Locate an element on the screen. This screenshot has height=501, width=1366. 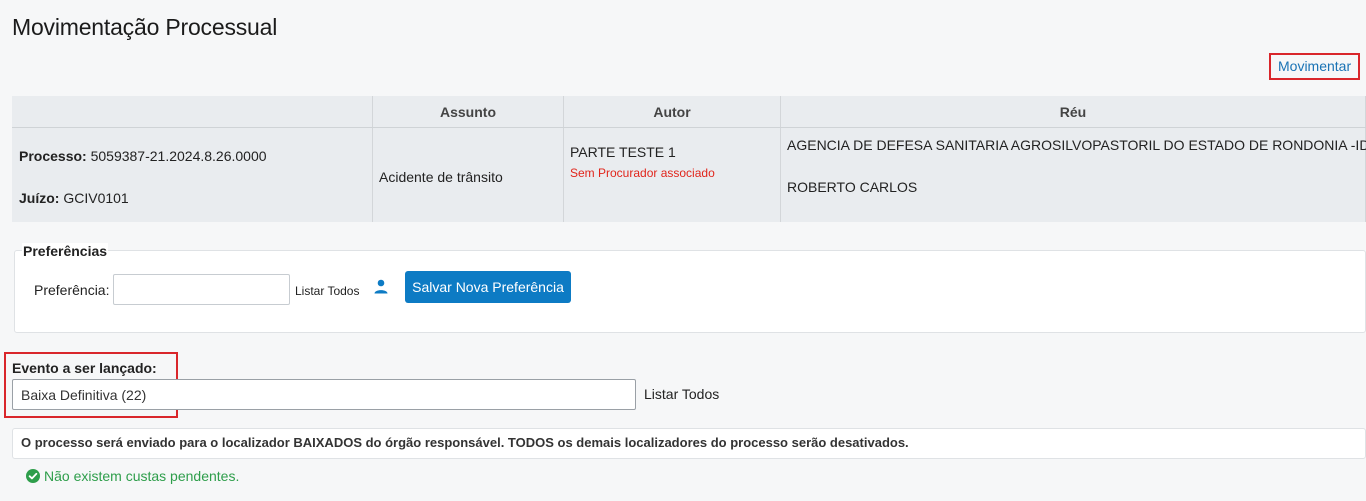
evento-label: Evento a ser lançado: is located at coordinates (84, 368).